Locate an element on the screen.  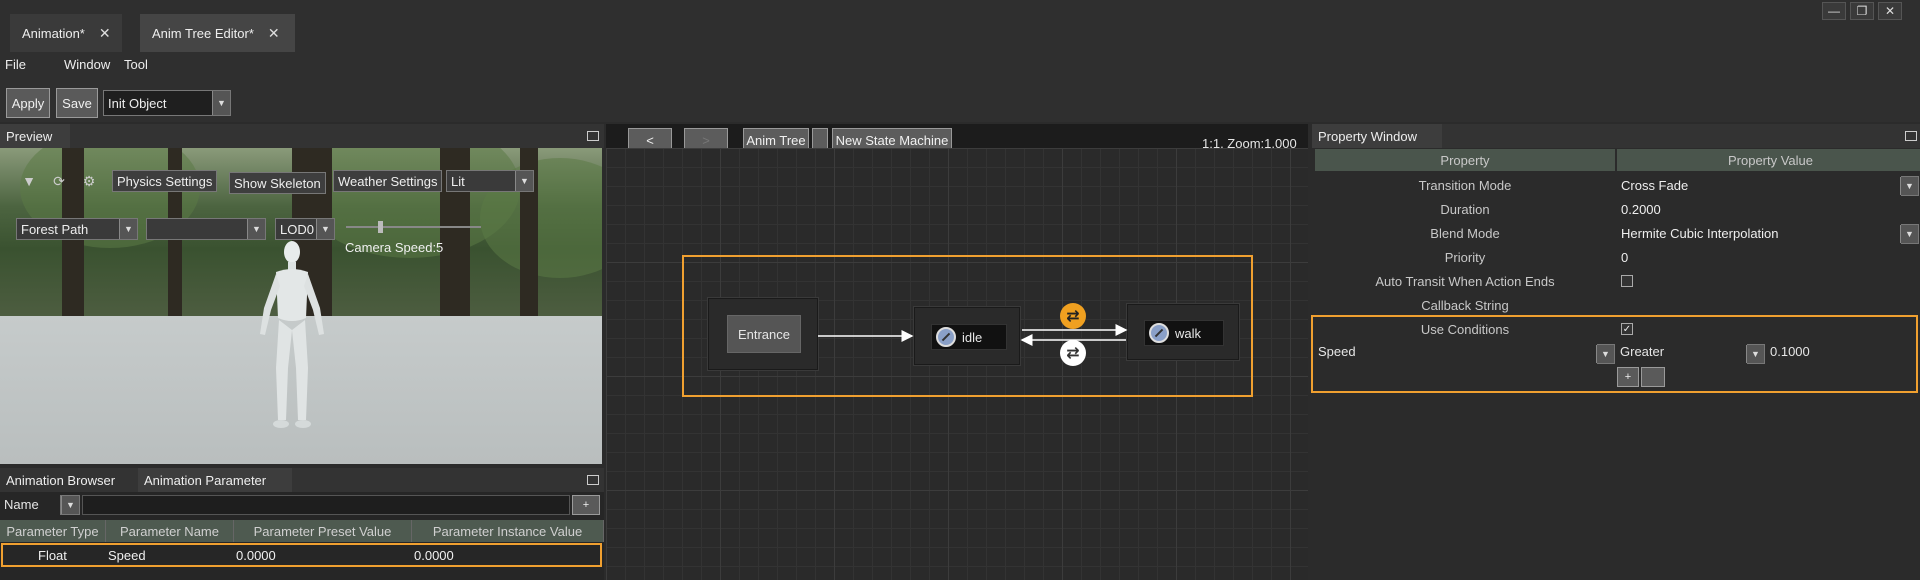
filter-label: Name is located at coordinates (21, 504).